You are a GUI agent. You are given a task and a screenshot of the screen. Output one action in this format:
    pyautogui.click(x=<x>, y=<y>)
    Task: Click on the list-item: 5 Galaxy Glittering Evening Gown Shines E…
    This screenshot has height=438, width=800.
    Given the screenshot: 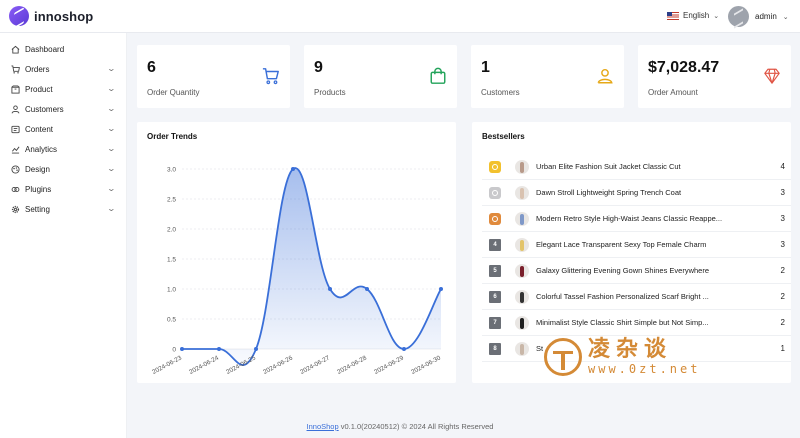 What is the action you would take?
    pyautogui.click(x=636, y=271)
    